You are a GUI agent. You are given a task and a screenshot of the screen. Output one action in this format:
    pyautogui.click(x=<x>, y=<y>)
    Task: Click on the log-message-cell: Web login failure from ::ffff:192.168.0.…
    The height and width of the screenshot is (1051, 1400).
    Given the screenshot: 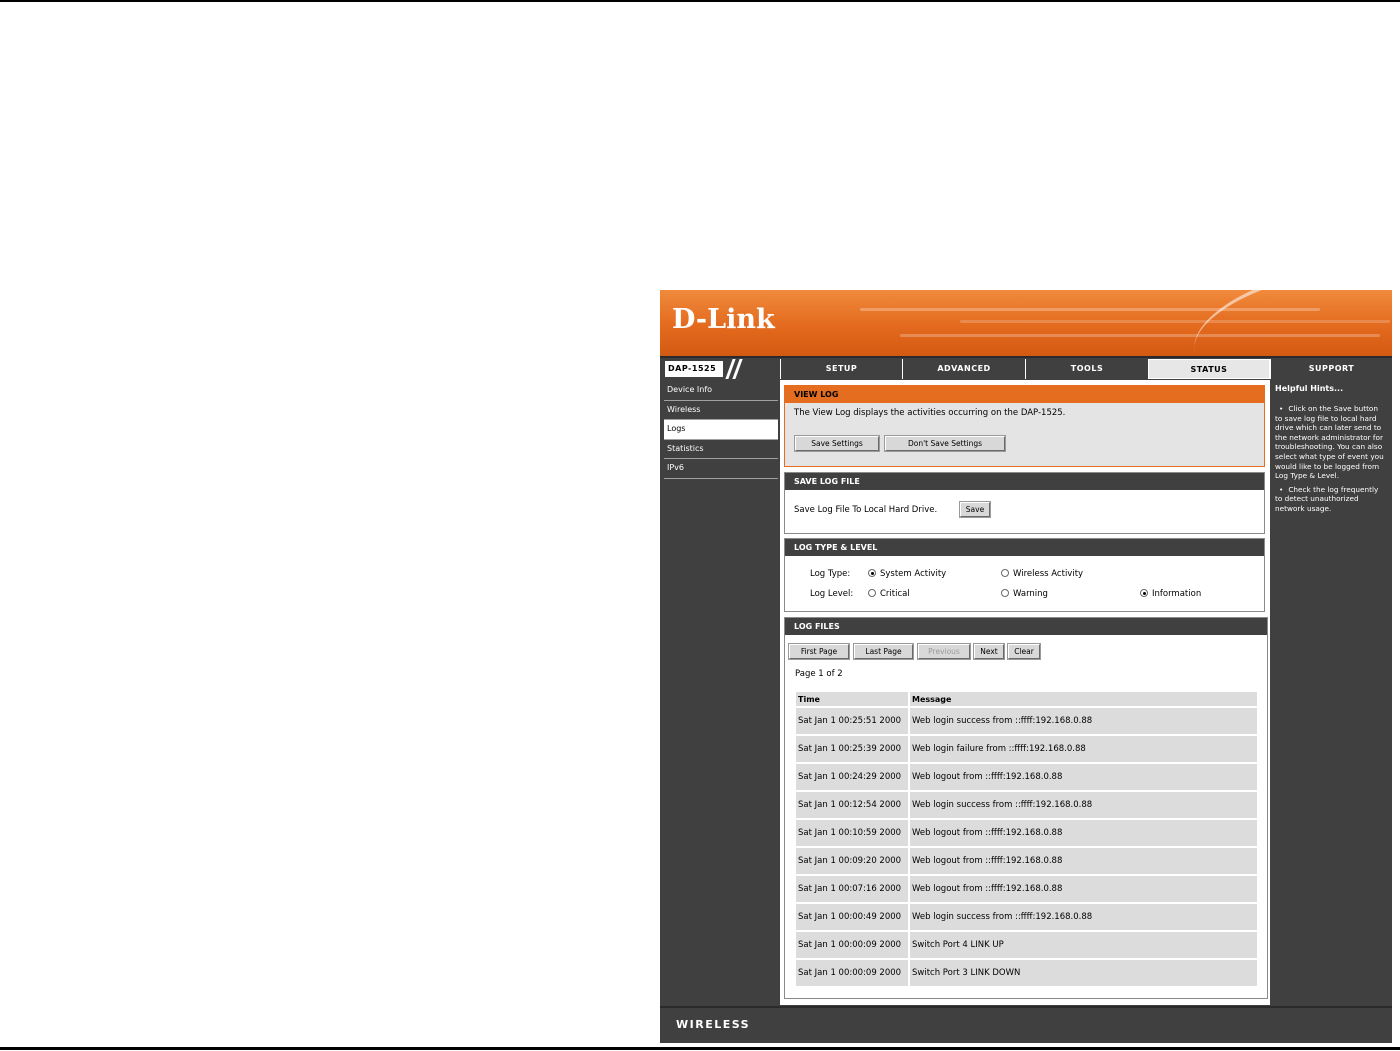 What is the action you would take?
    pyautogui.click(x=1083, y=749)
    